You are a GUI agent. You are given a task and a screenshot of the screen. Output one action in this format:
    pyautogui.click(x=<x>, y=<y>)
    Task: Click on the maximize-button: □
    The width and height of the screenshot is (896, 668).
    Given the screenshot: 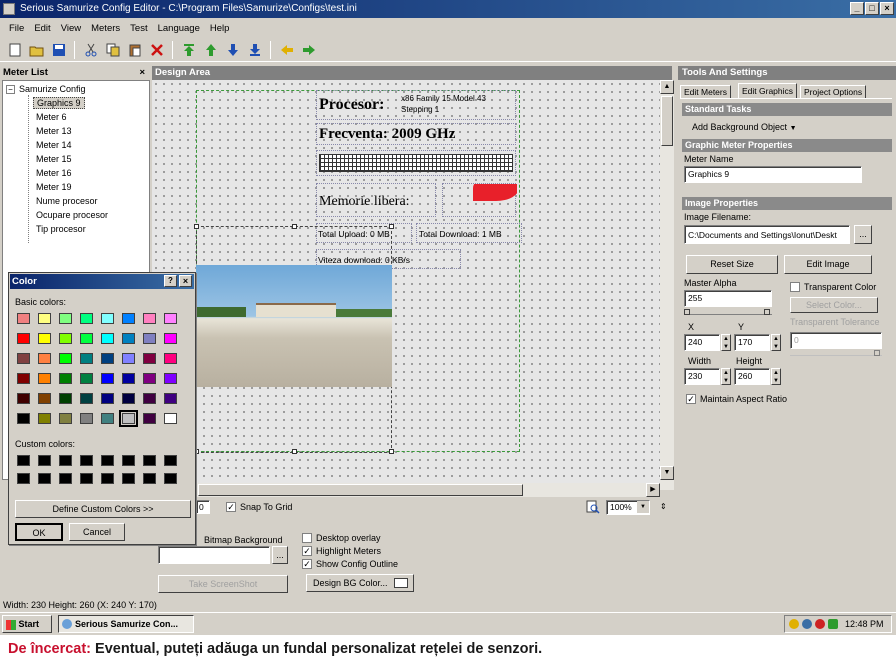 What is the action you would take?
    pyautogui.click(x=872, y=8)
    